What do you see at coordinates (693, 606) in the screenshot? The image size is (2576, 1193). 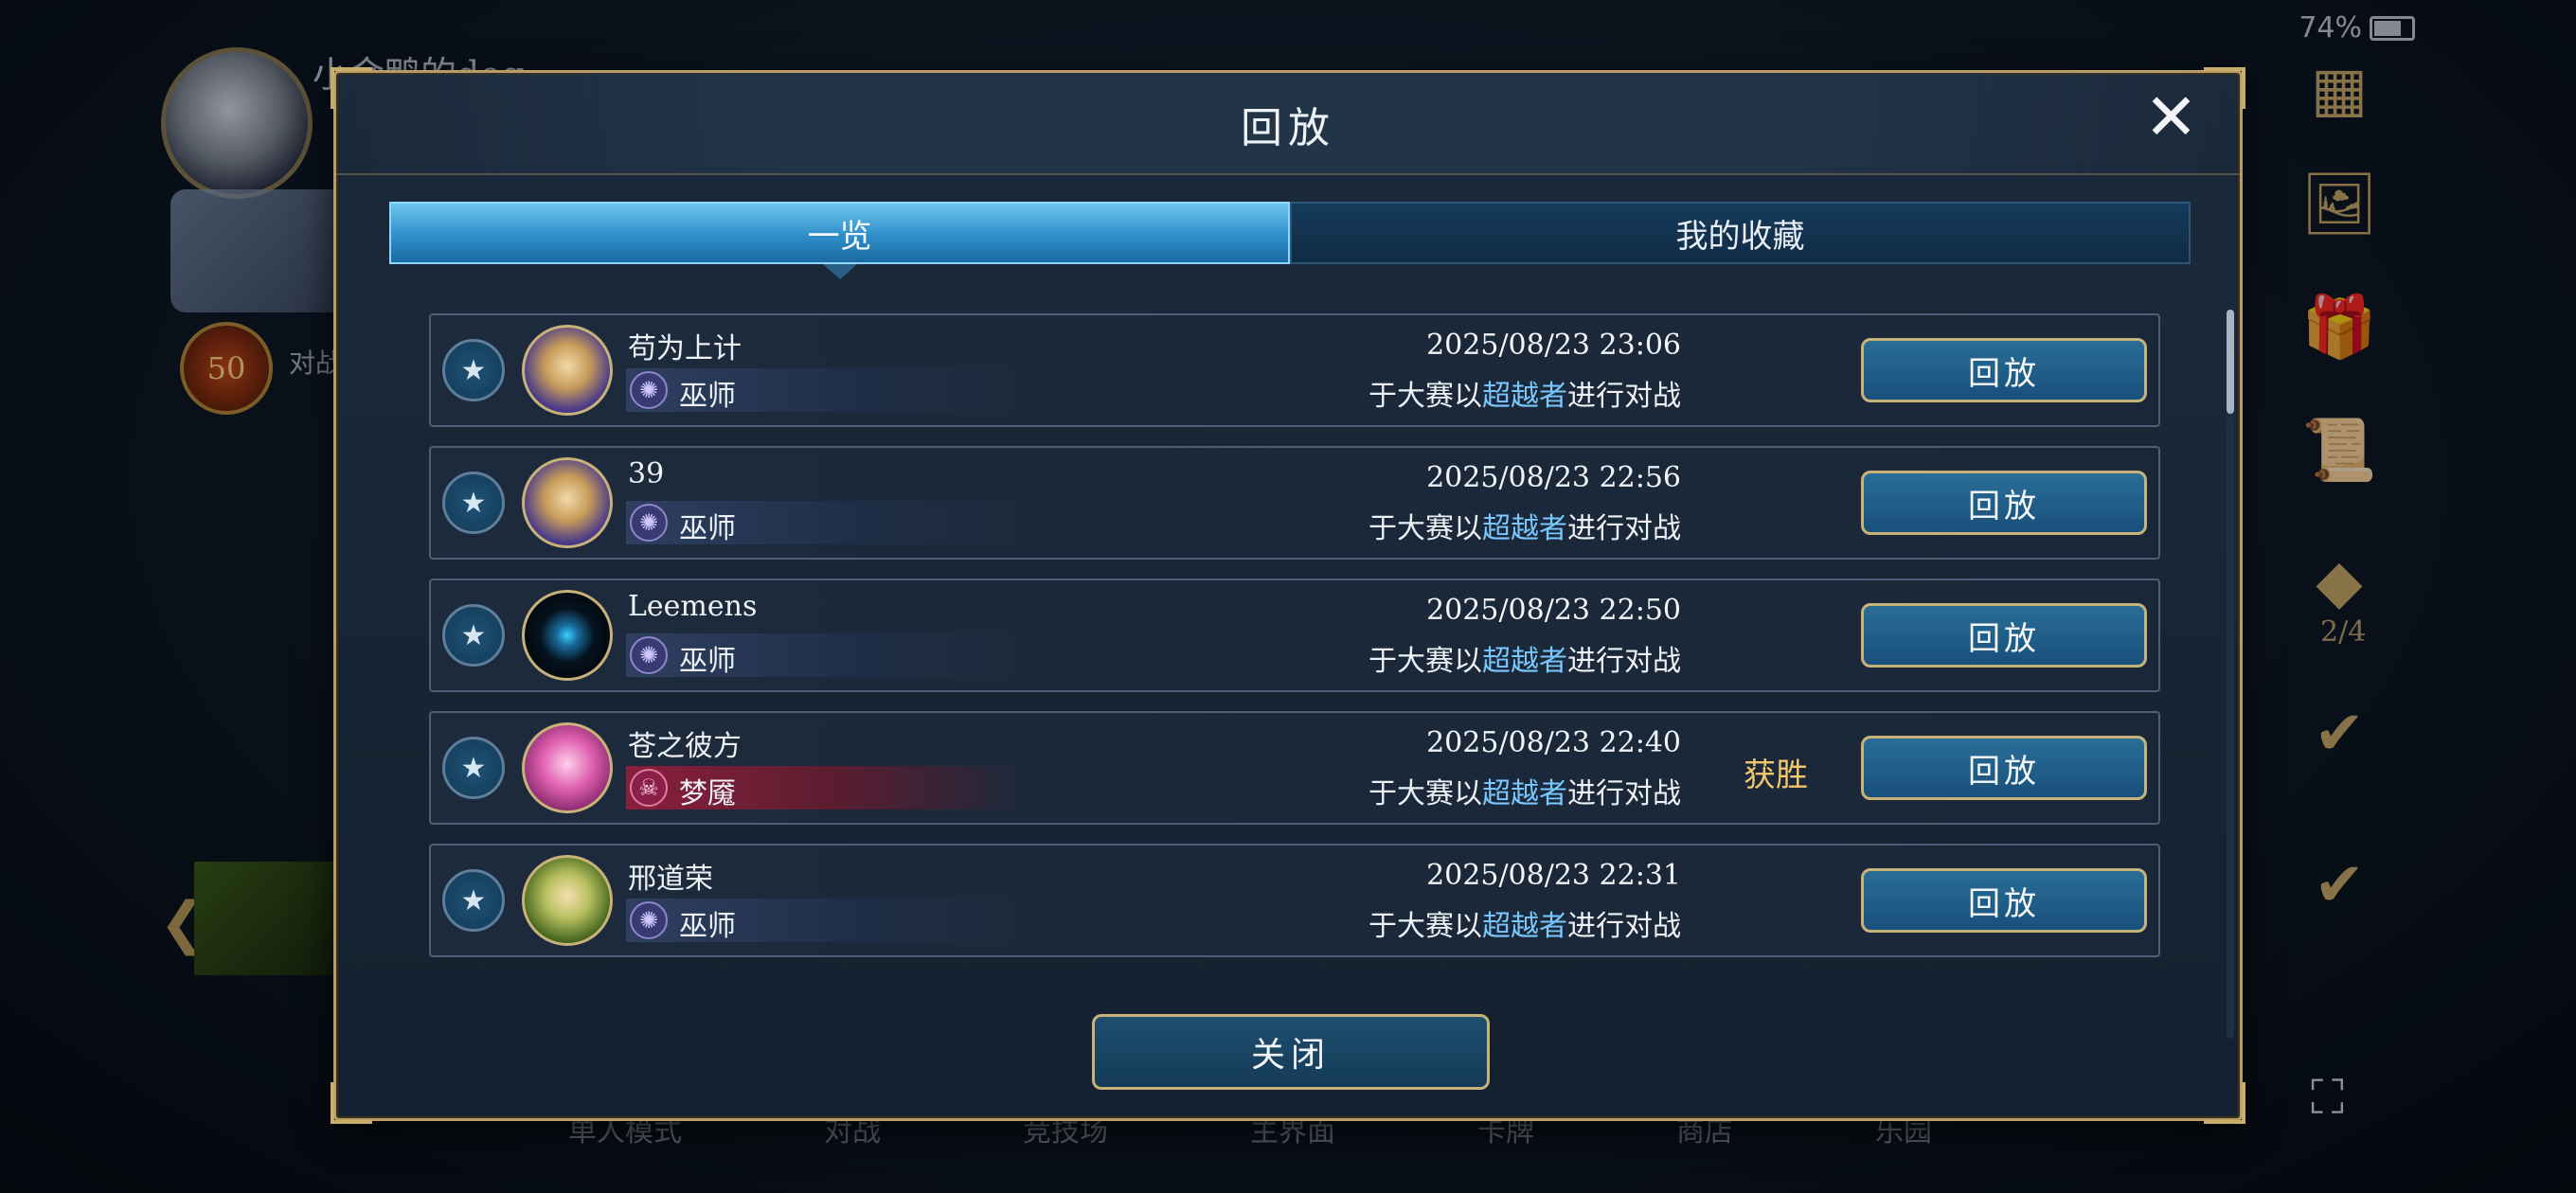 I see `opponent-name: Leemens` at bounding box center [693, 606].